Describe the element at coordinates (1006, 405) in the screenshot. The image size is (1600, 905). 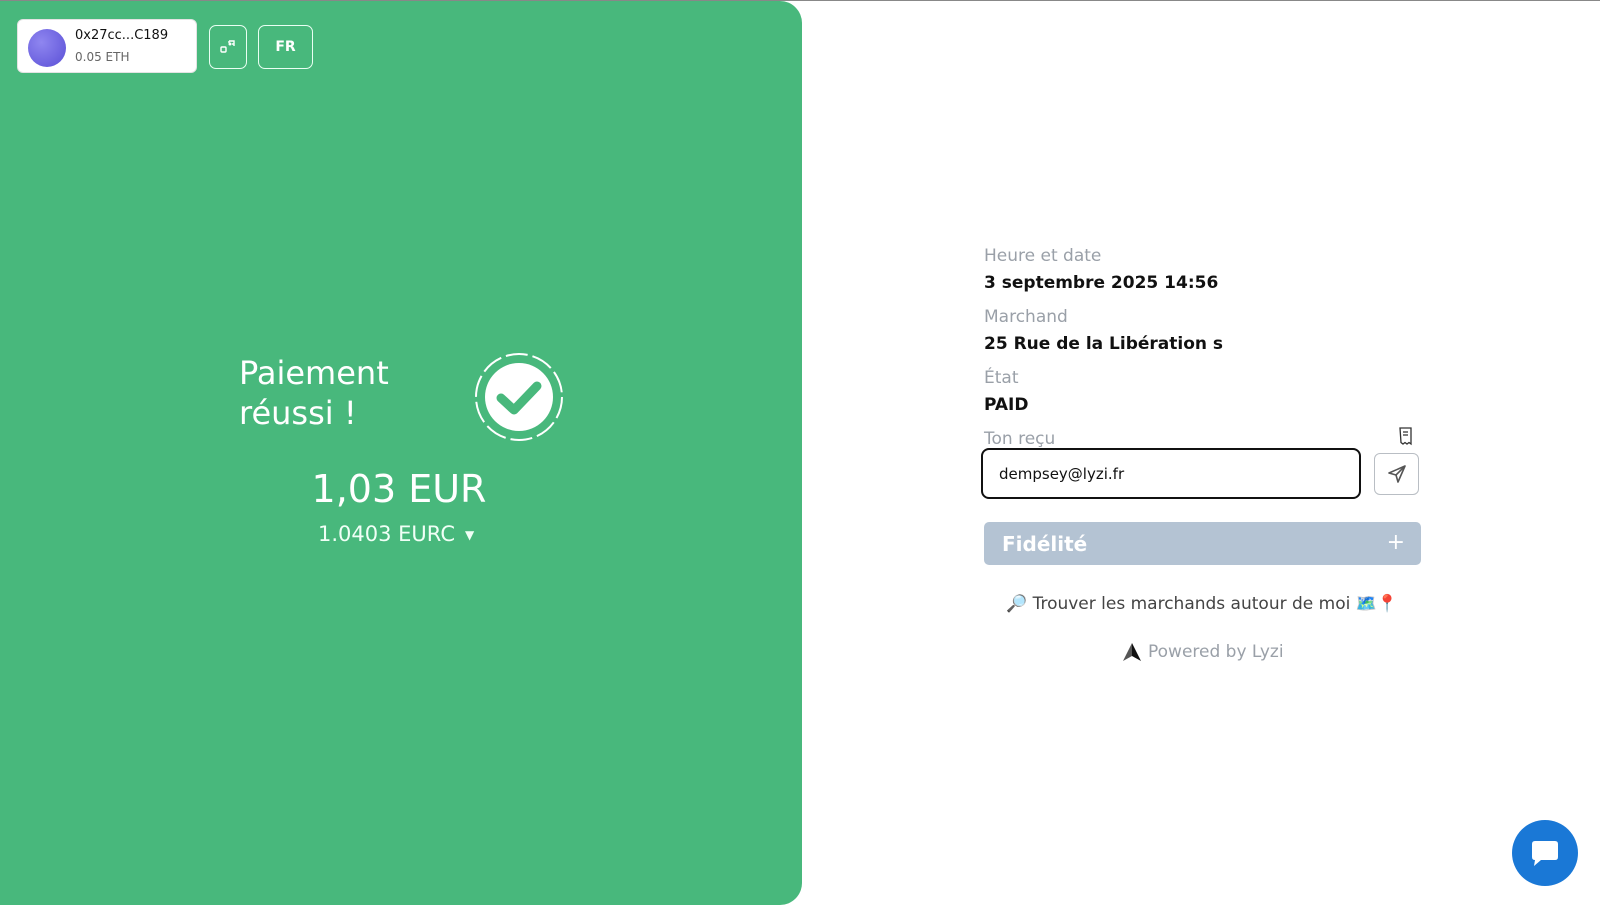
I see `state-value: PAID` at that location.